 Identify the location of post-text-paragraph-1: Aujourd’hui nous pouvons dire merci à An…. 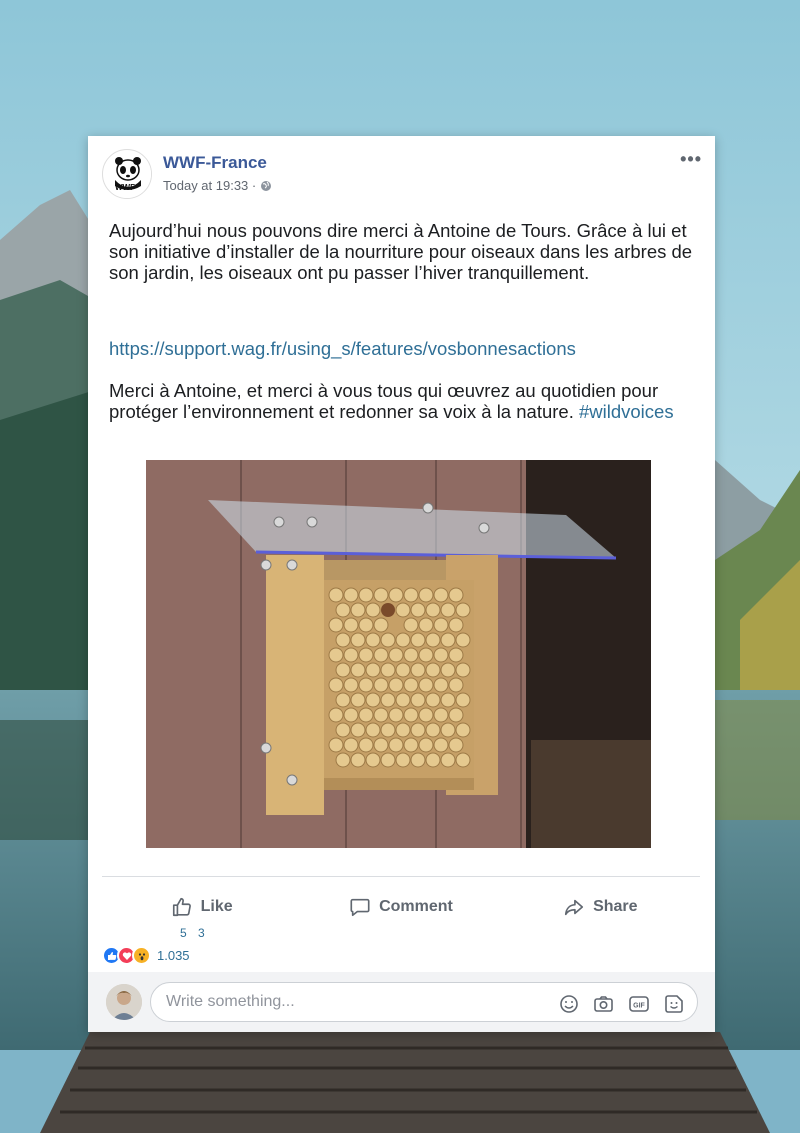
(401, 251).